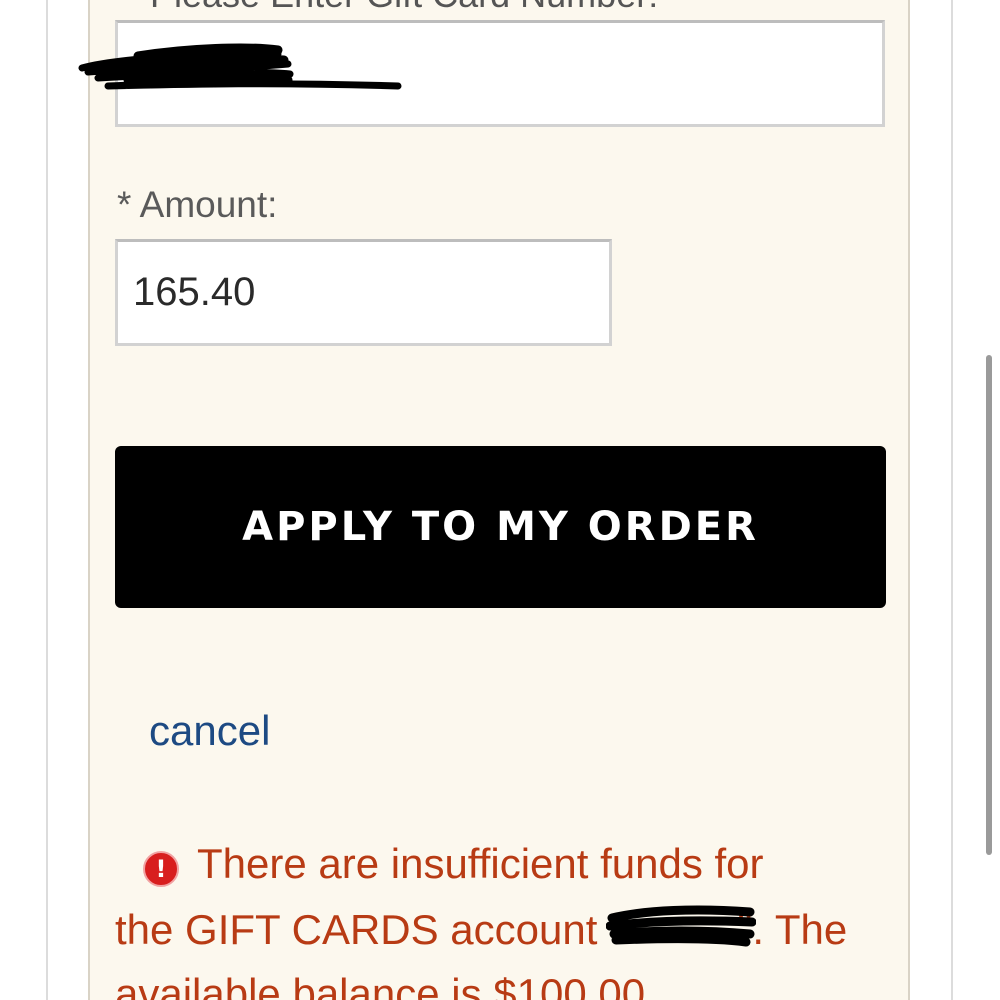  What do you see at coordinates (989, 605) in the screenshot?
I see `scrollbar-thumb` at bounding box center [989, 605].